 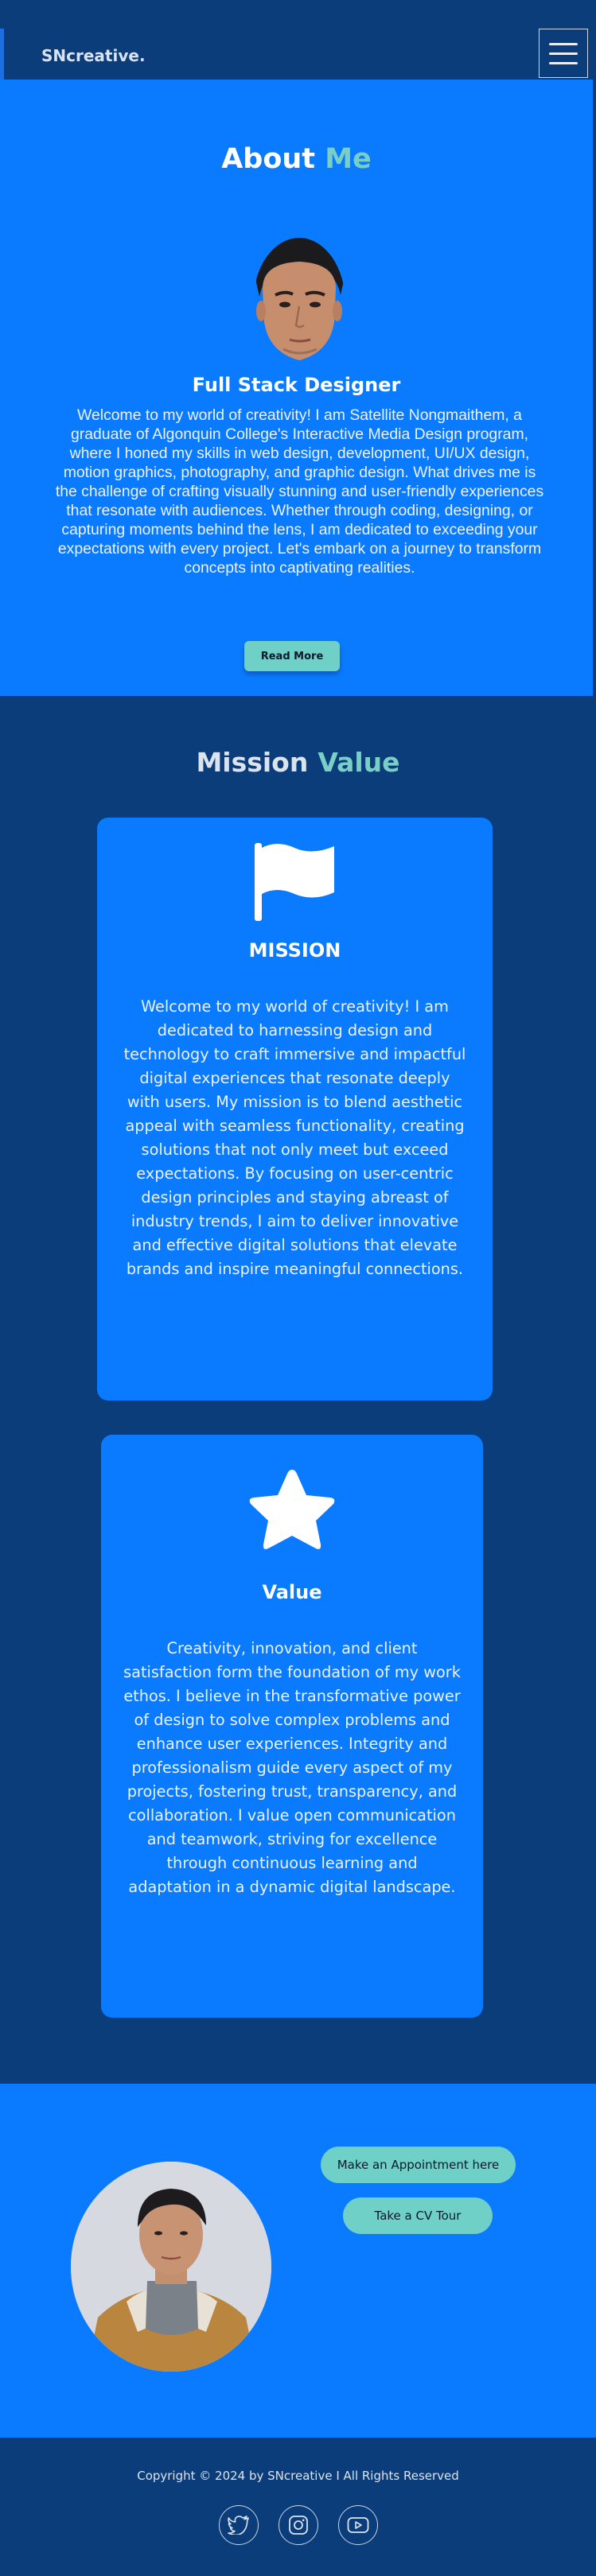 What do you see at coordinates (358, 2525) in the screenshot?
I see `youtube-icon` at bounding box center [358, 2525].